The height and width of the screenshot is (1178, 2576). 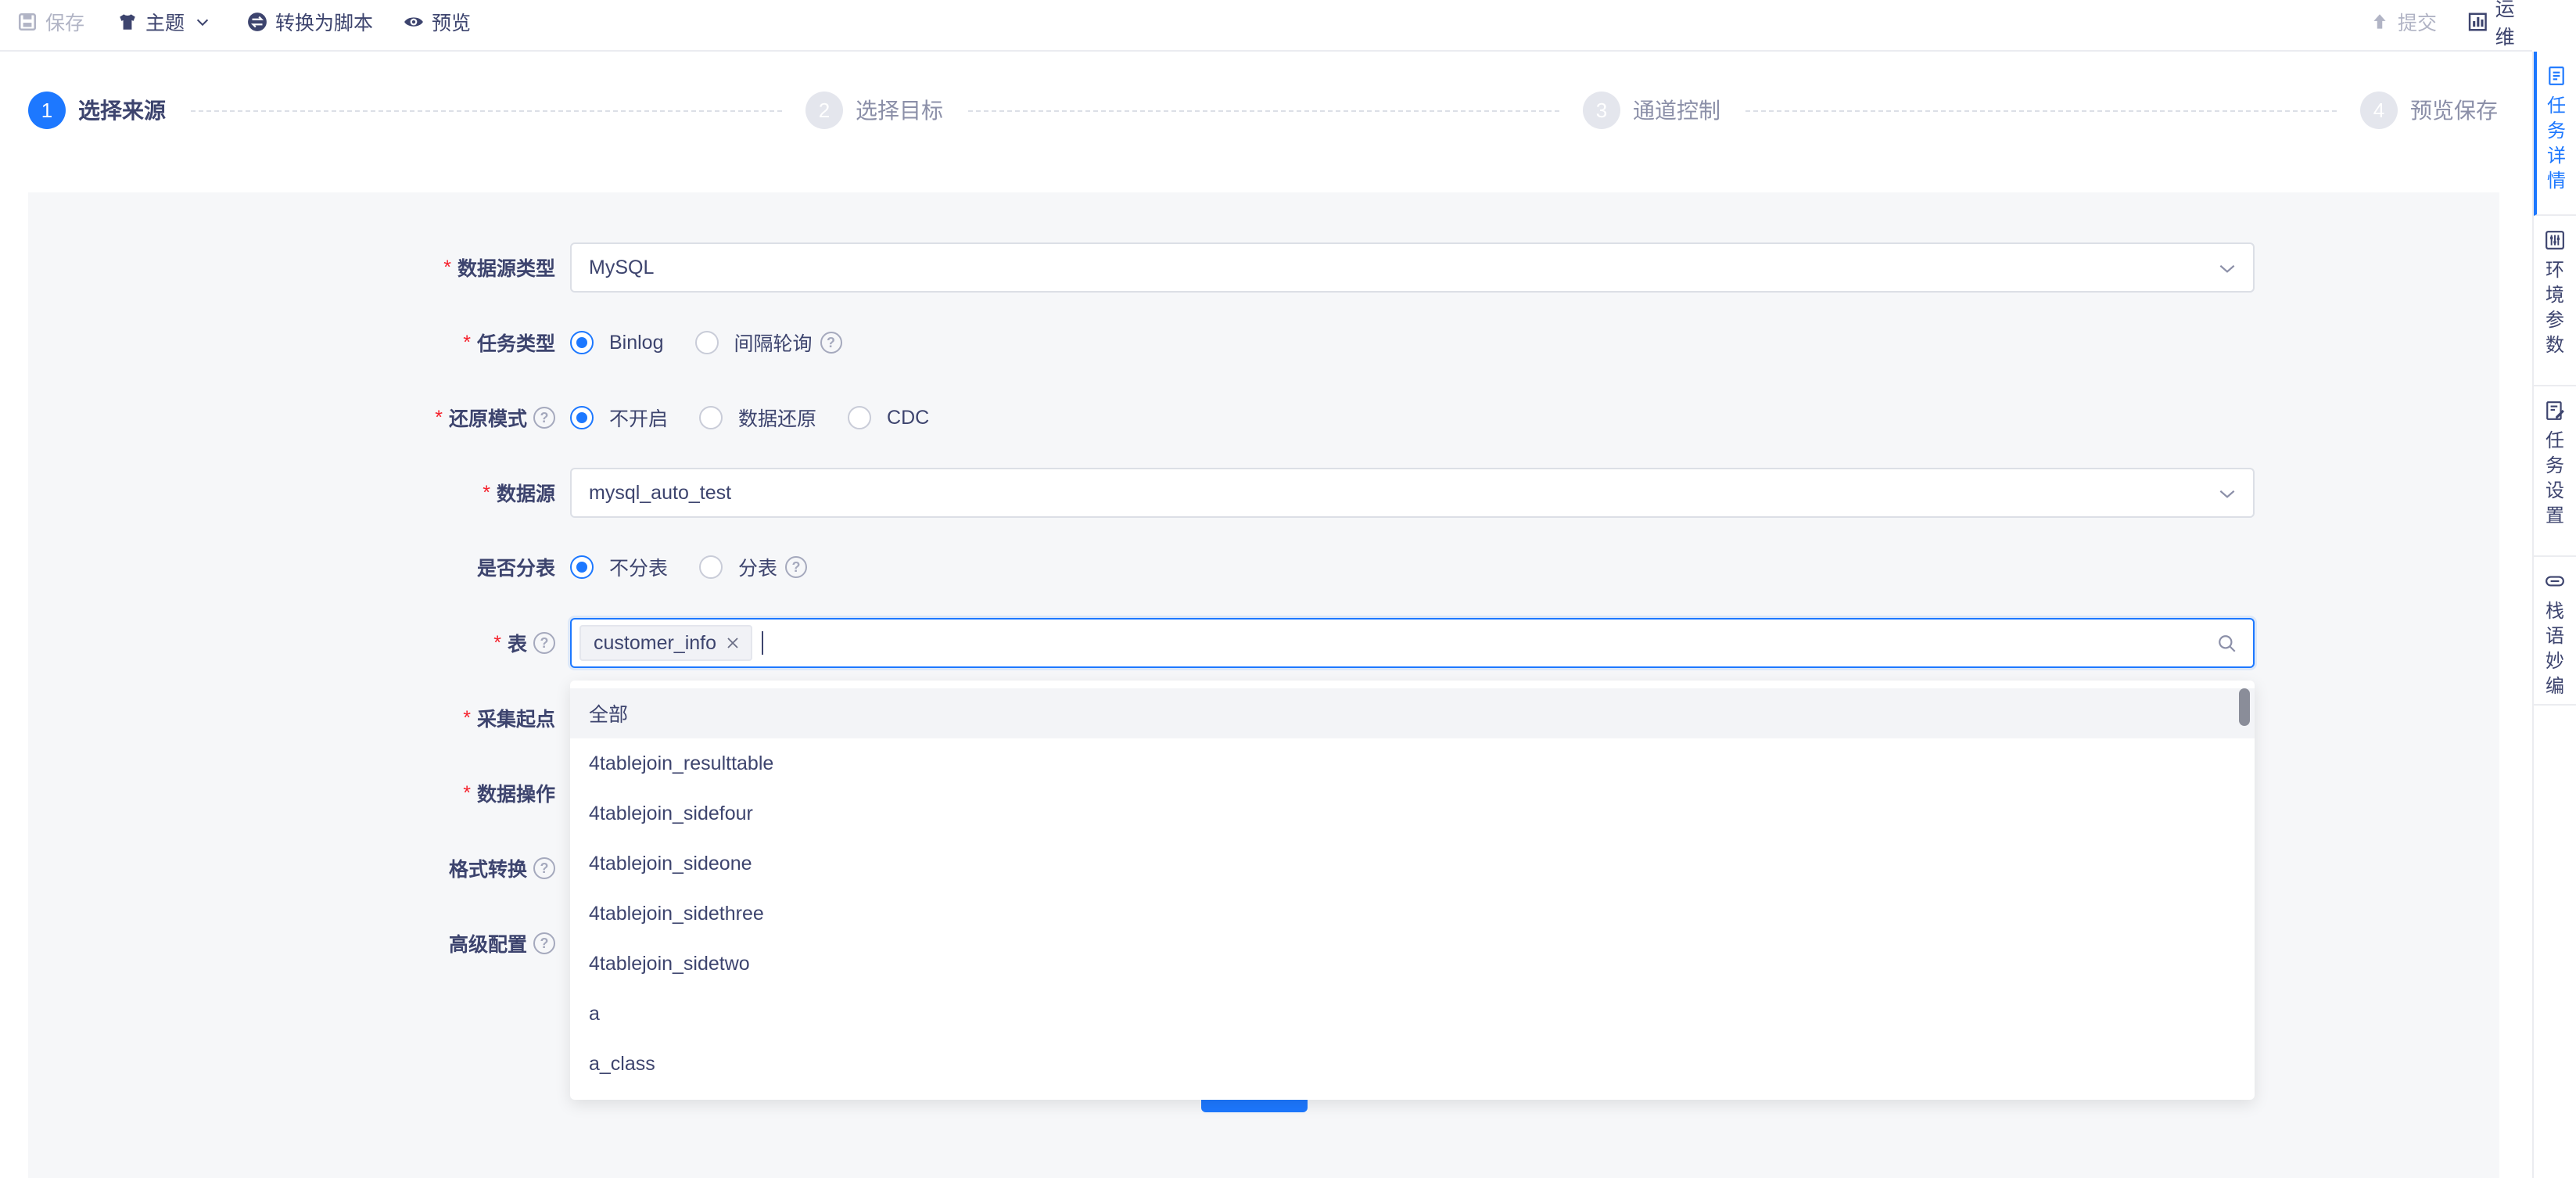 I want to click on data-ops-label-wrap: * 数据操作, so click(x=395, y=793).